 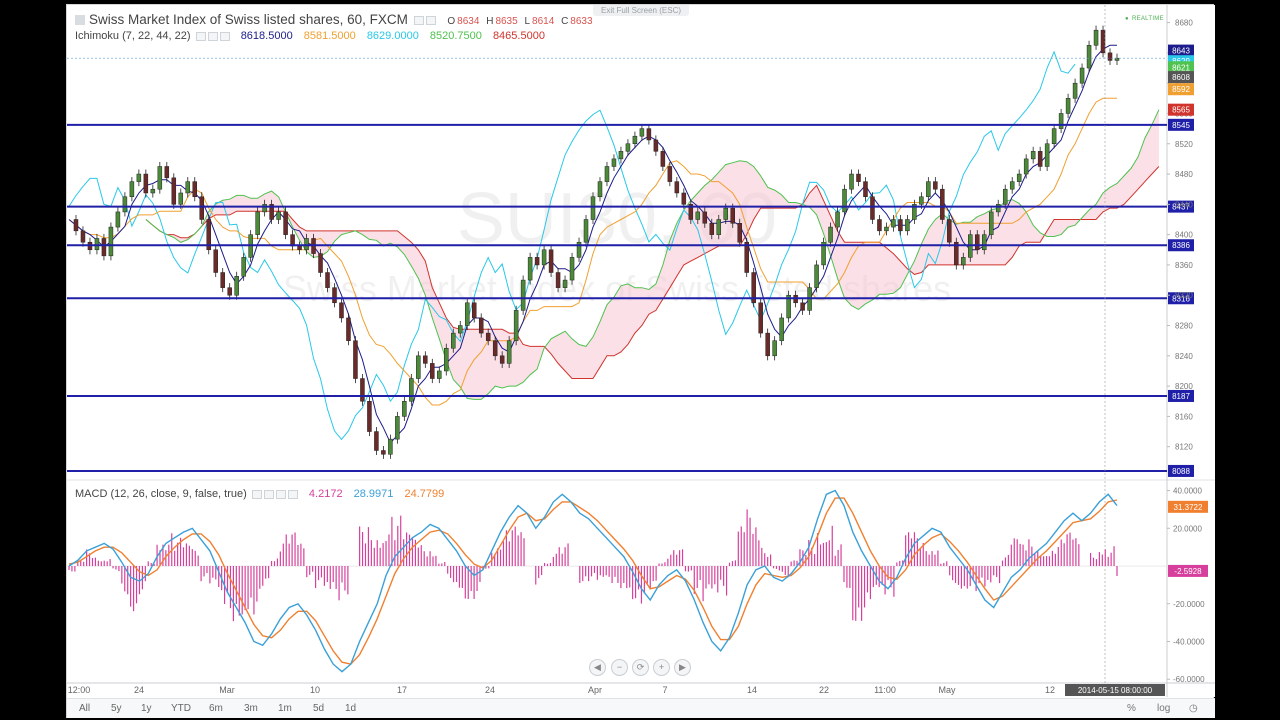 I want to click on scroll-right-button: ▶, so click(x=682, y=667).